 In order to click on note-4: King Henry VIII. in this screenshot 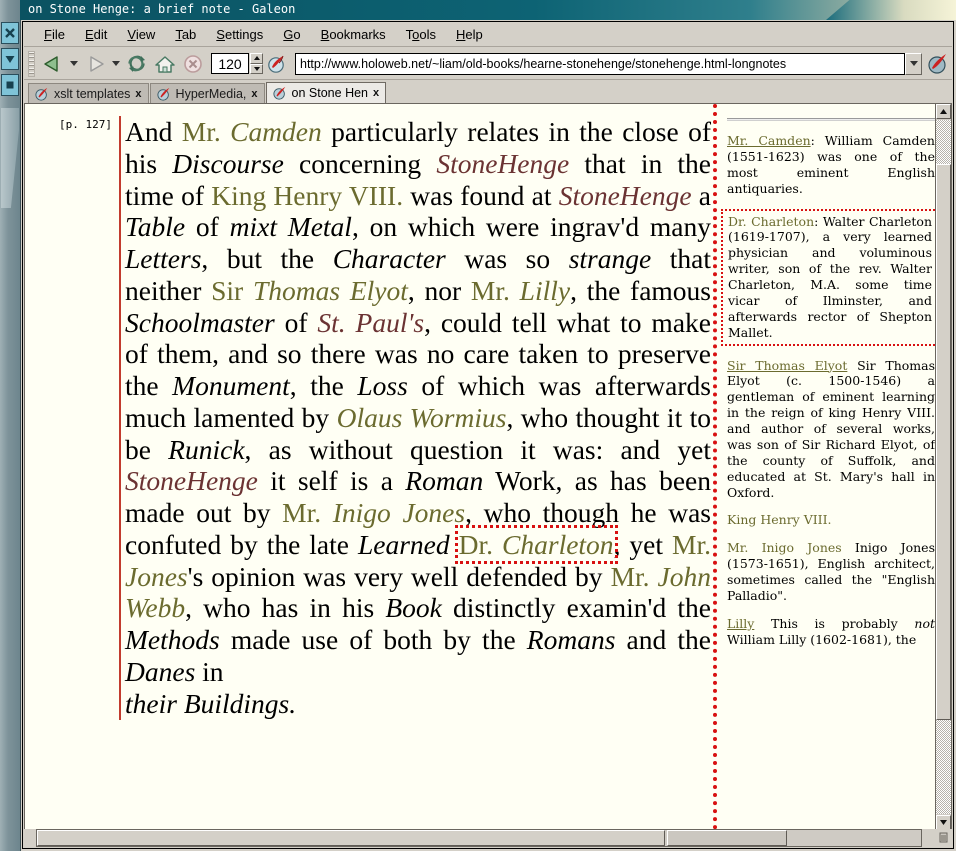, I will do `click(831, 520)`.